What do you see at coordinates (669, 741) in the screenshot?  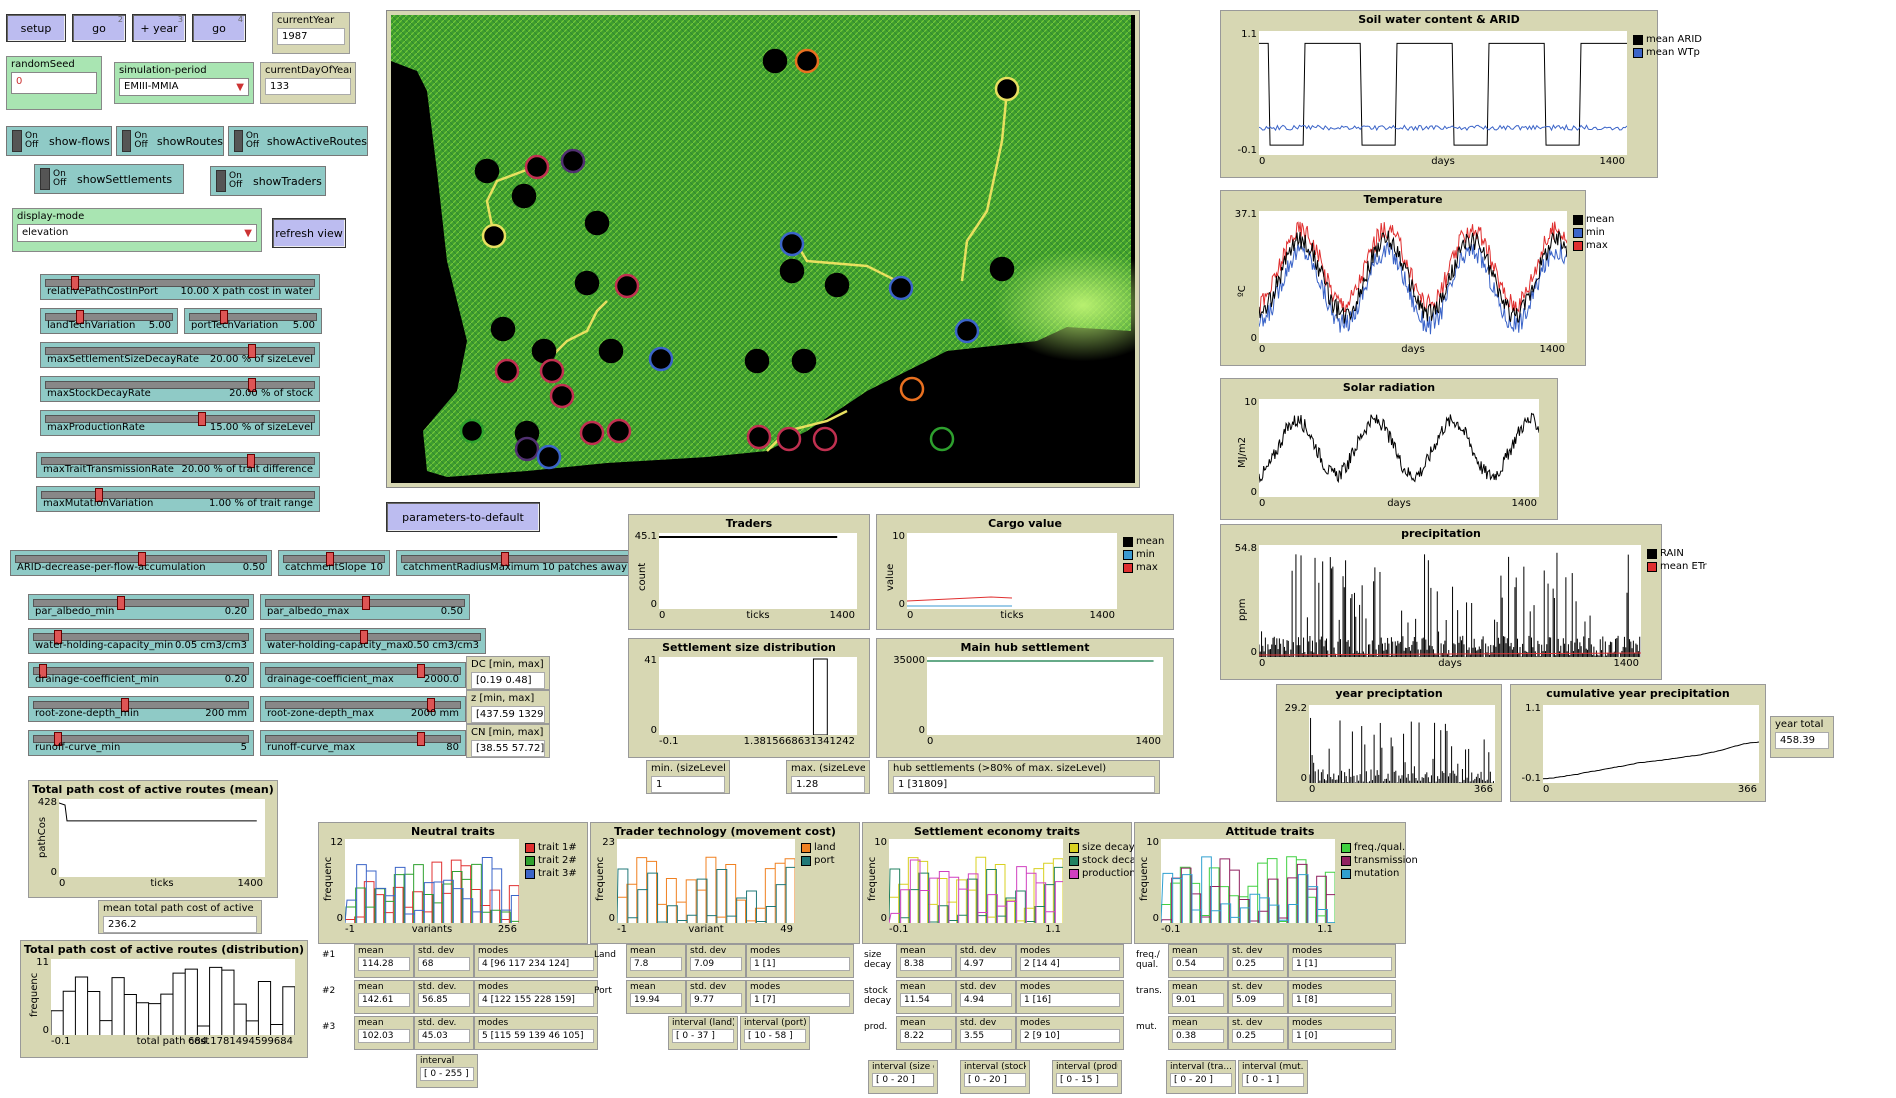 I see `x-min: -0.1` at bounding box center [669, 741].